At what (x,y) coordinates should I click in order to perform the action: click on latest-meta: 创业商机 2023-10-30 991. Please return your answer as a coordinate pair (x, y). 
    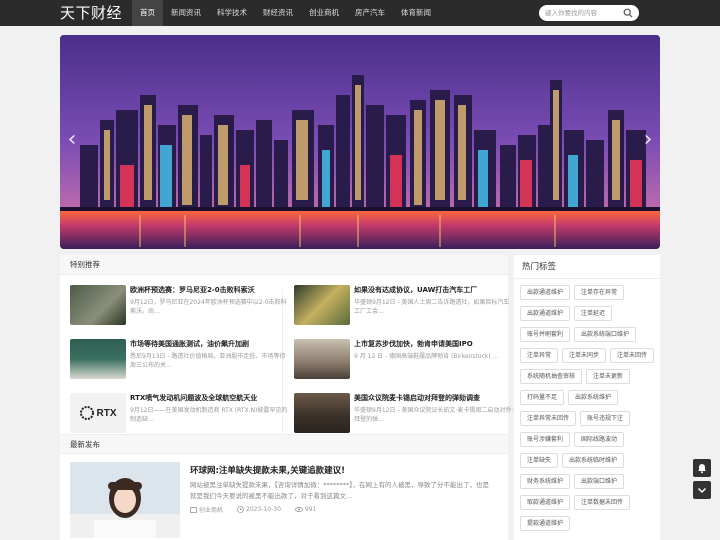
    Looking at the image, I should click on (253, 509).